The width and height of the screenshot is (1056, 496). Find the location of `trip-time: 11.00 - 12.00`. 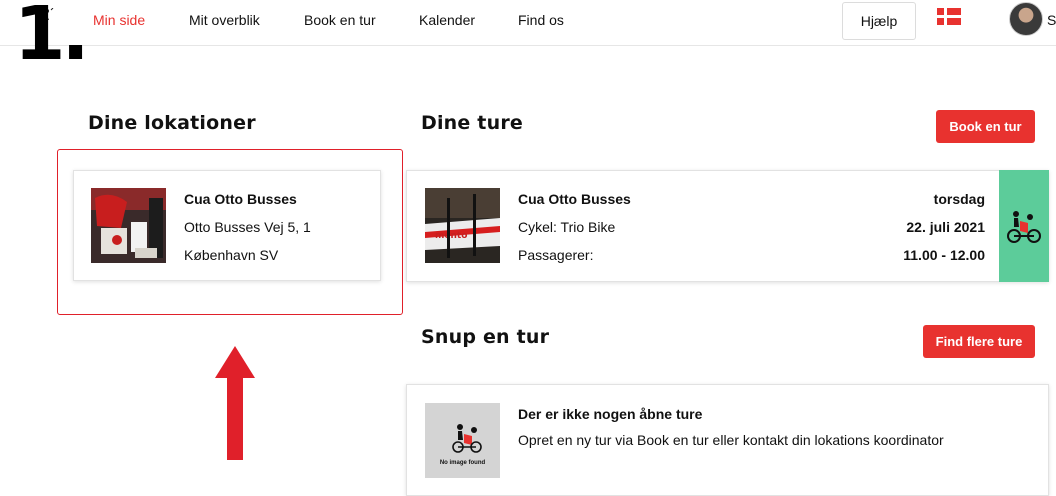

trip-time: 11.00 - 12.00 is located at coordinates (944, 255).